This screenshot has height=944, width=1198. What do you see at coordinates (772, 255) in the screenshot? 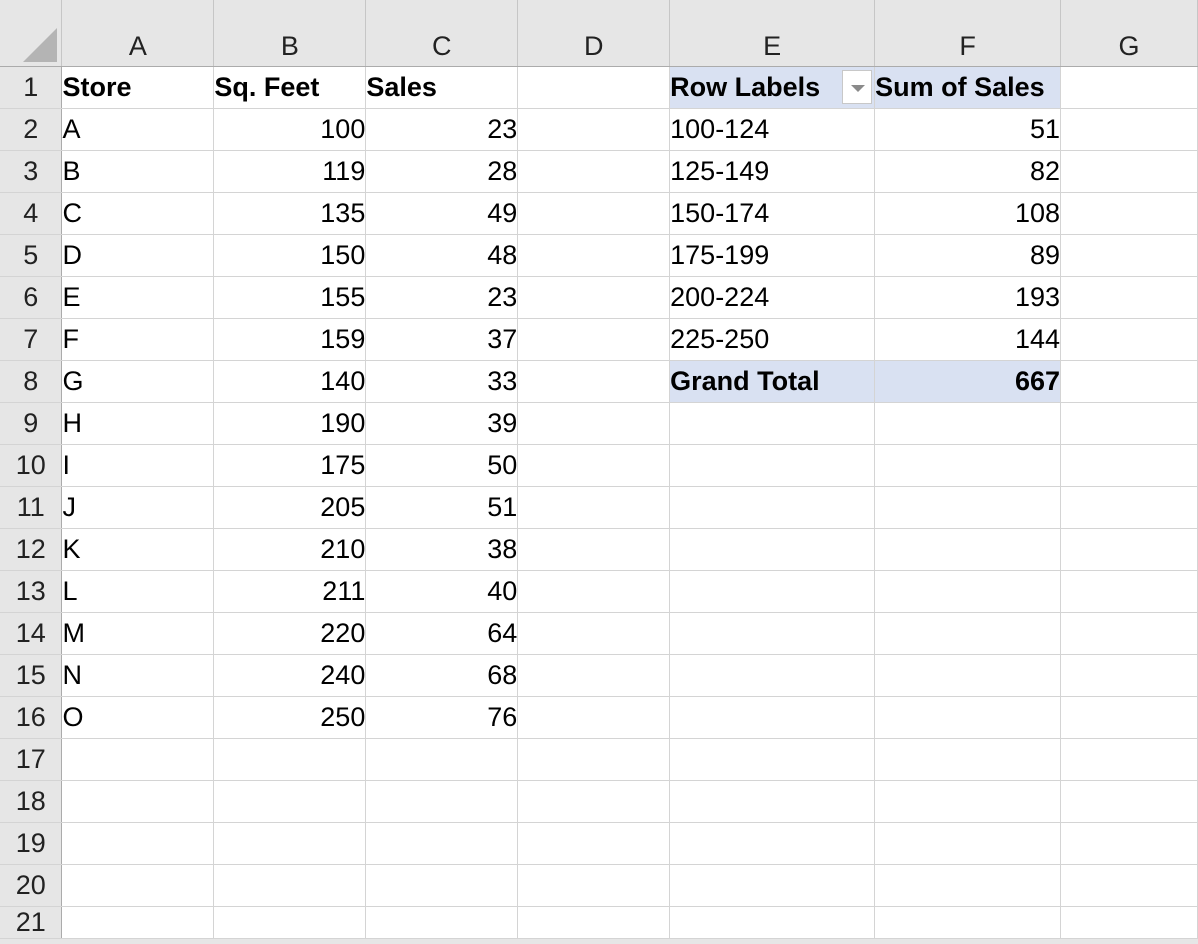
I see `pivot-row-label: 175-199` at bounding box center [772, 255].